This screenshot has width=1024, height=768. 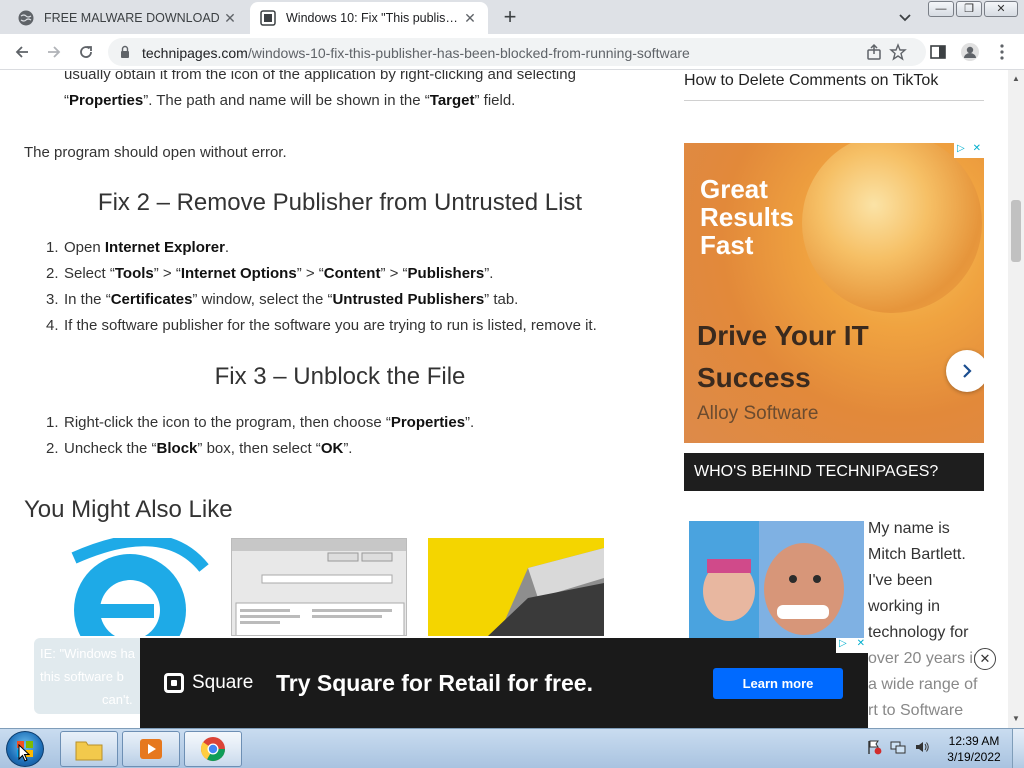 What do you see at coordinates (125, 52) in the screenshot?
I see `lock-icon` at bounding box center [125, 52].